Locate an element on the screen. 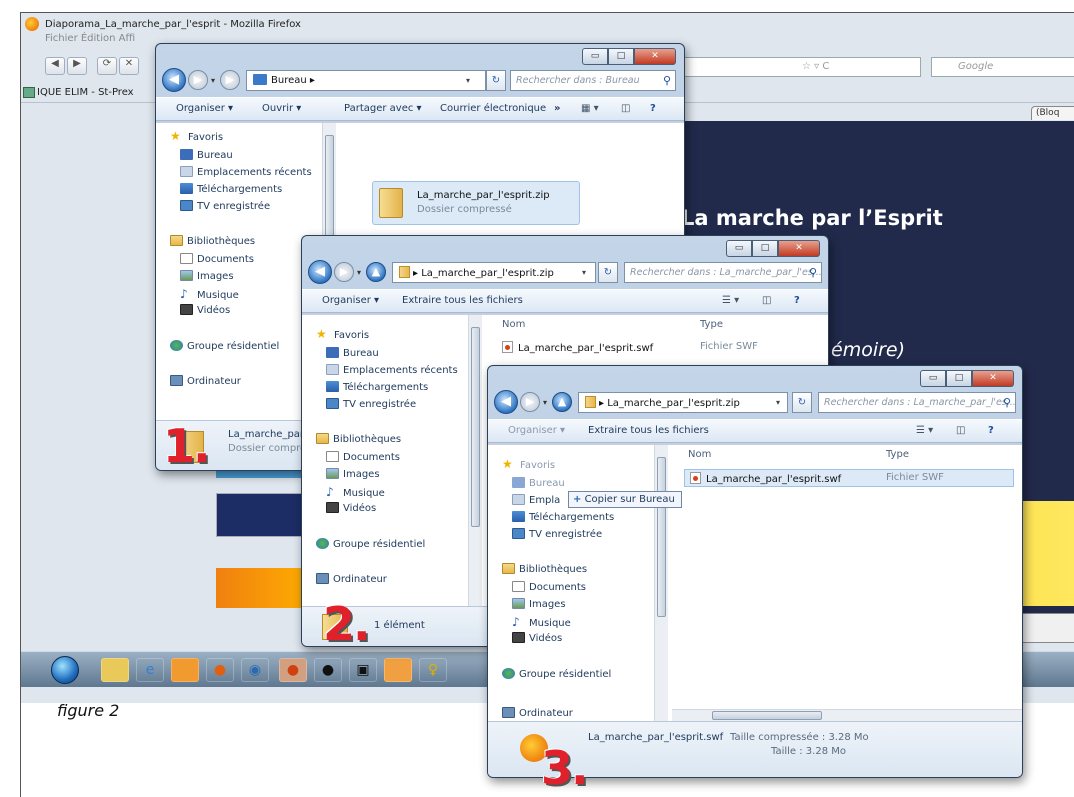 The height and width of the screenshot is (797, 1074). nav-recent: Emplacements récents is located at coordinates (392, 370).